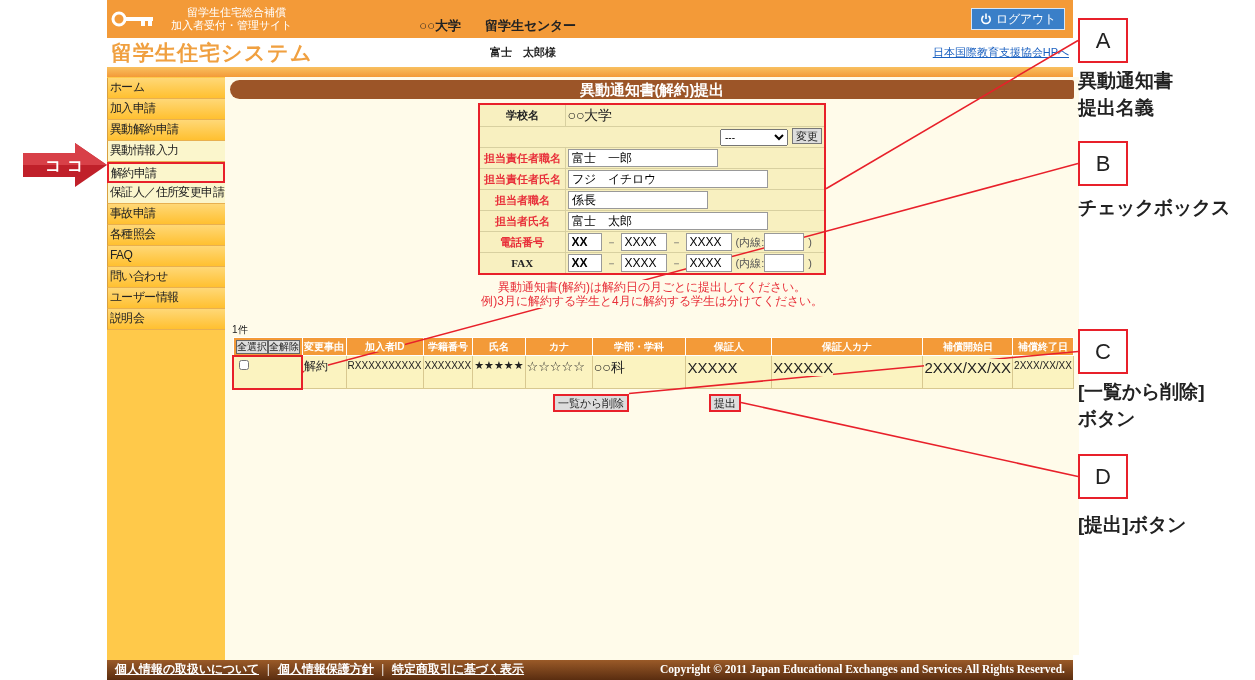 Image resolution: width=1255 pixels, height=680 pixels. Describe the element at coordinates (591, 402) in the screenshot. I see `delete-button: 一覧から削除` at that location.